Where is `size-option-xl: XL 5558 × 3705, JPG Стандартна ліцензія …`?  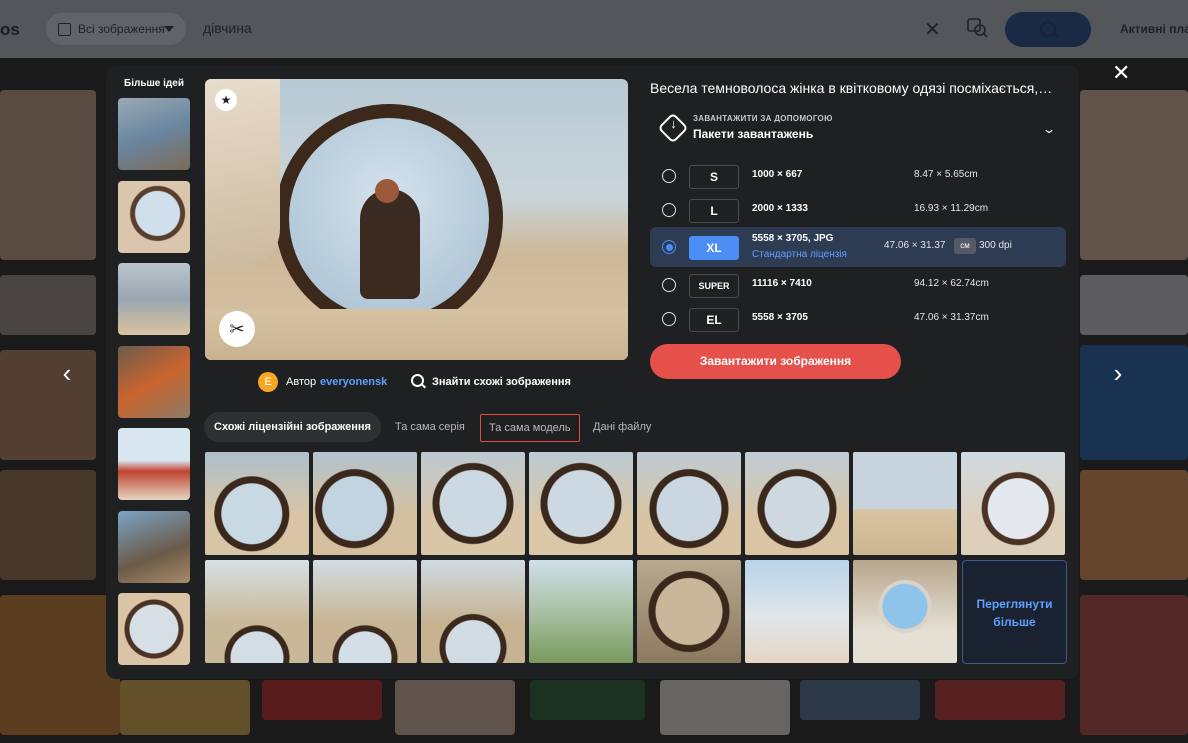 size-option-xl: XL 5558 × 3705, JPG Стандартна ліцензія … is located at coordinates (858, 247).